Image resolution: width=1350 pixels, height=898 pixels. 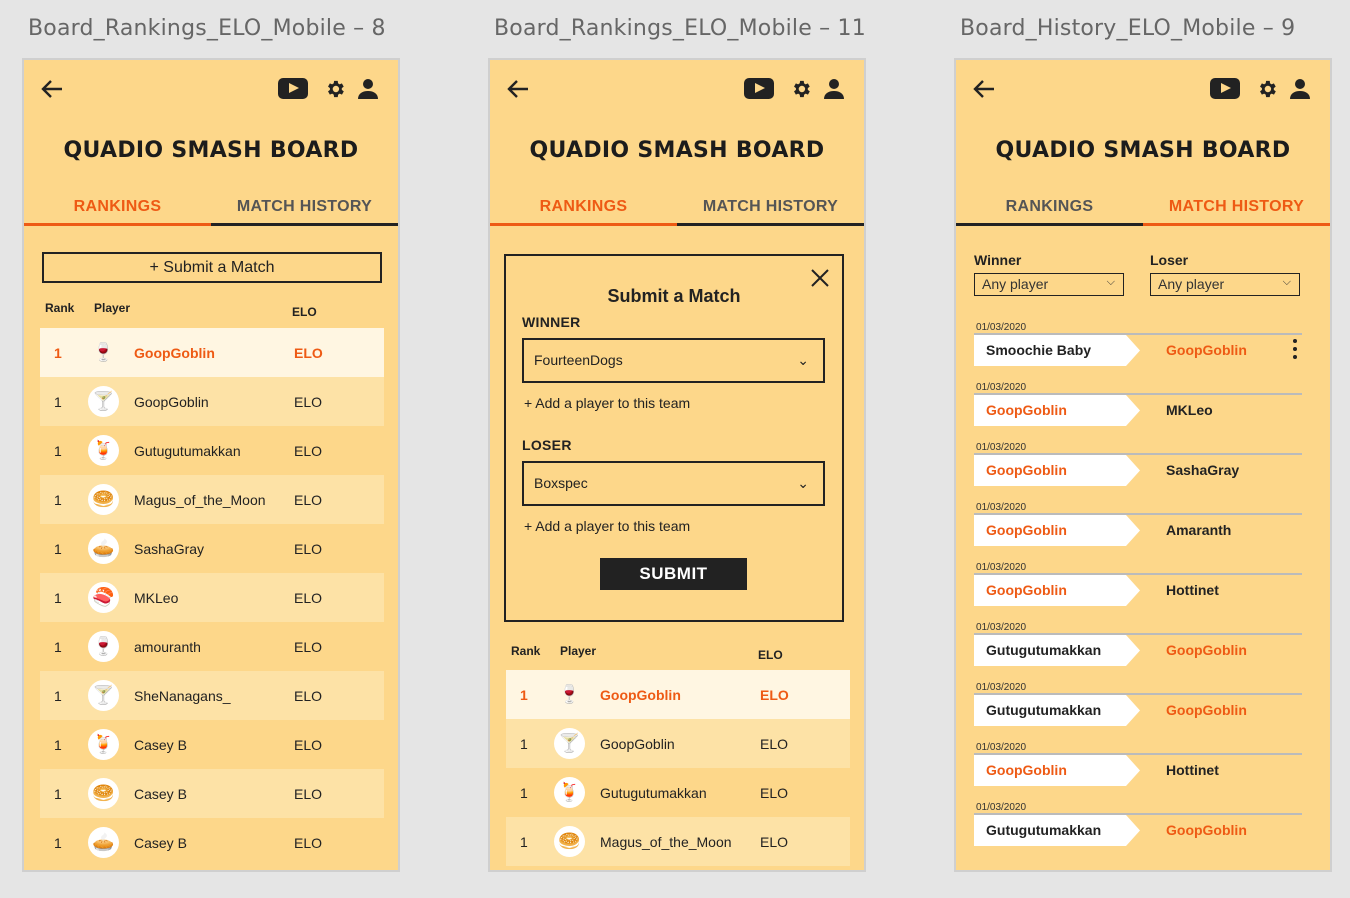 I want to click on modal-title: Submit a Match, so click(x=674, y=296).